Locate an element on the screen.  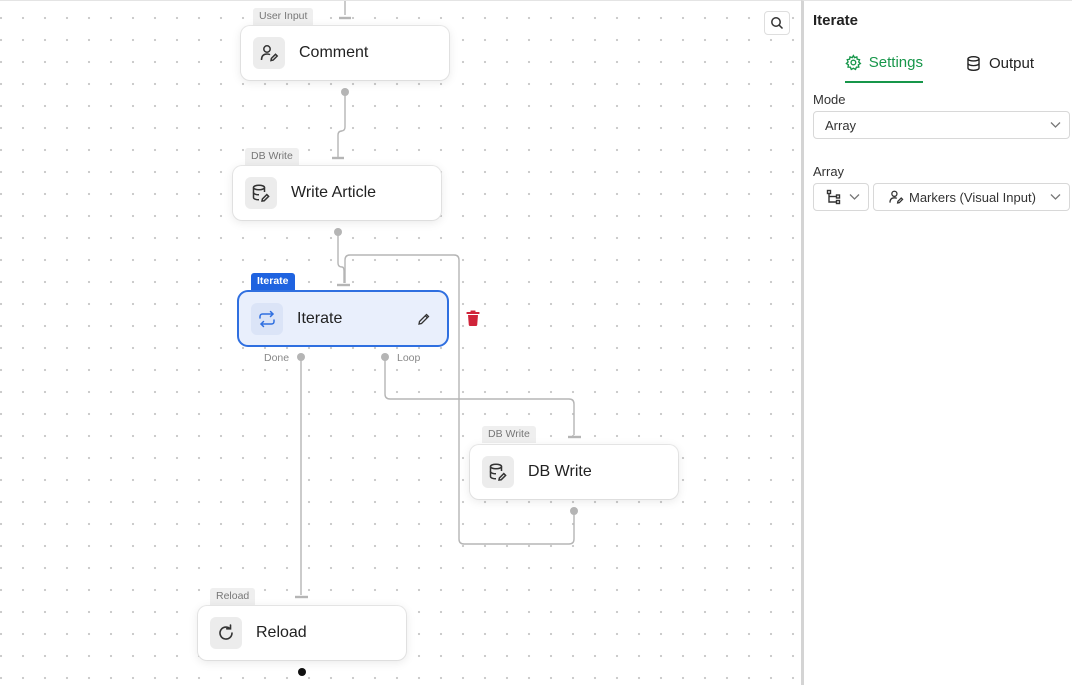
node-reload: Reload is located at coordinates (302, 633).